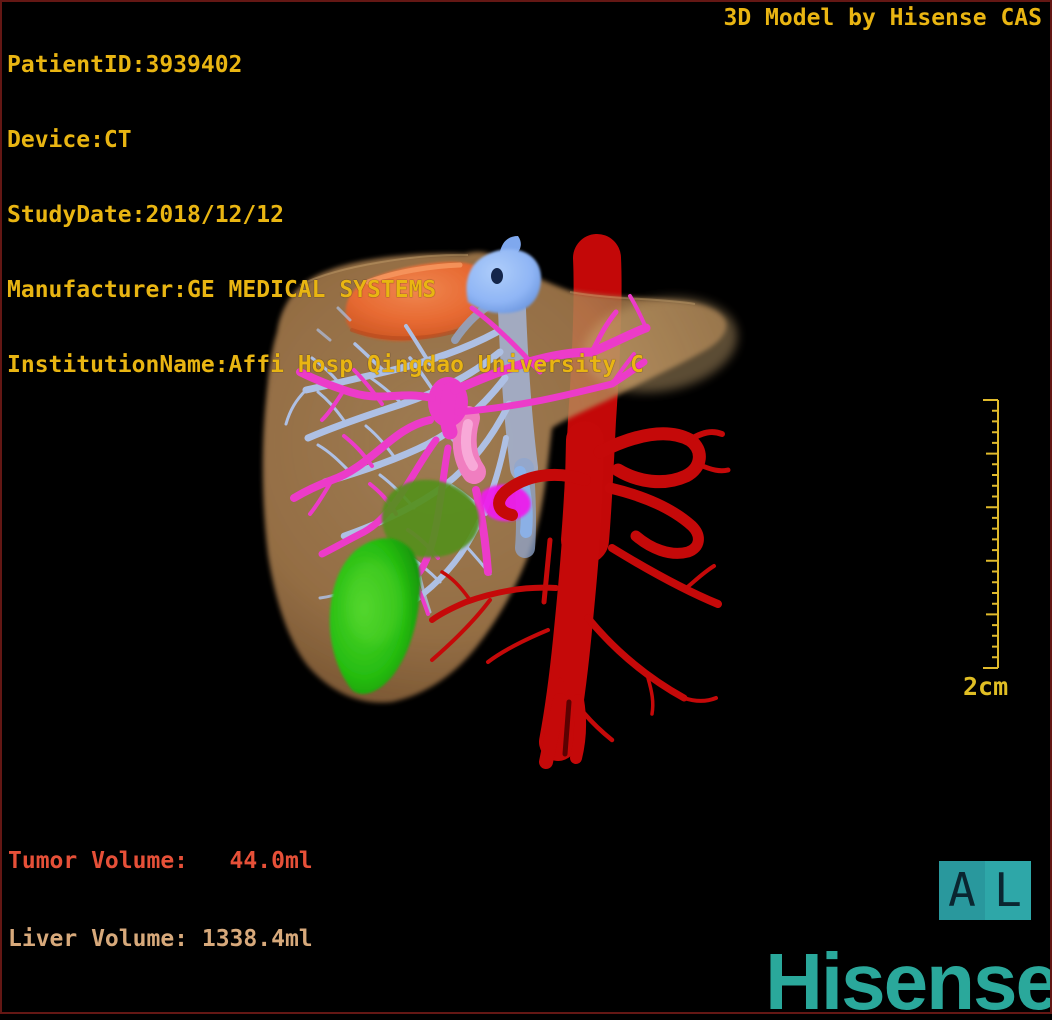 Image resolution: width=1052 pixels, height=1020 pixels. Describe the element at coordinates (985, 890) in the screenshot. I see `orientation-marker: A L` at that location.